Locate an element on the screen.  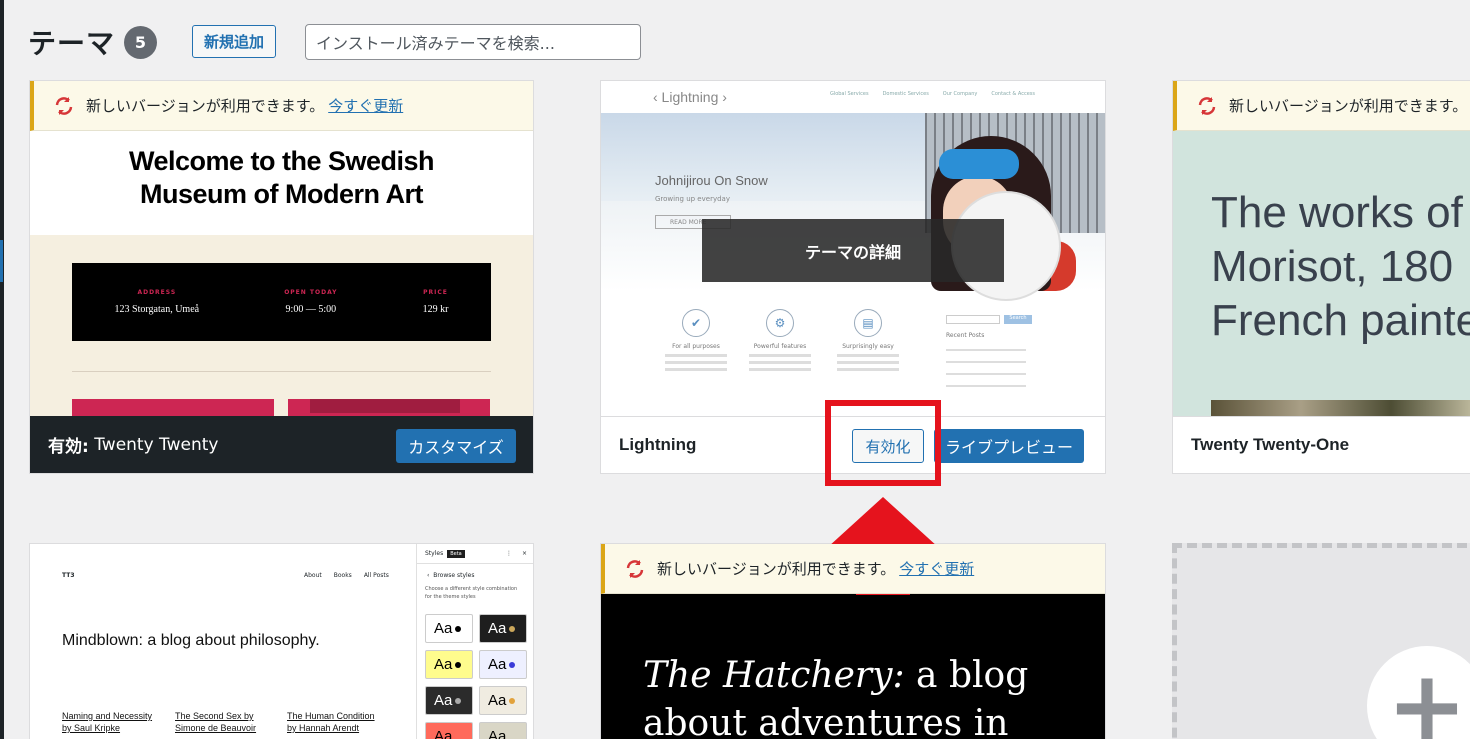
add-new-theme-card: + is located at coordinates (1321, 641).